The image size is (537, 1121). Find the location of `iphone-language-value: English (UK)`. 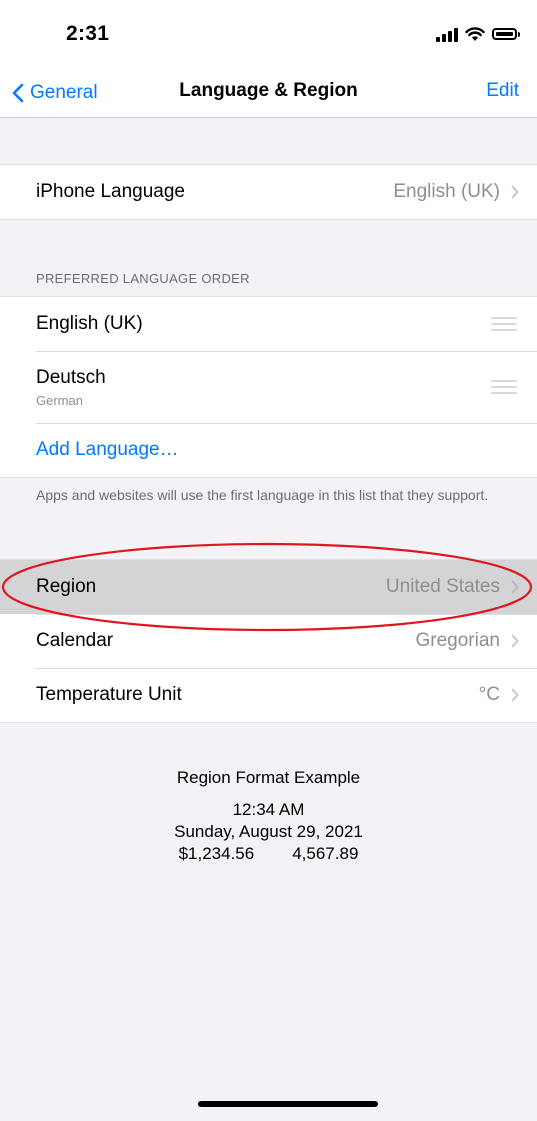

iphone-language-value: English (UK) is located at coordinates (446, 191).